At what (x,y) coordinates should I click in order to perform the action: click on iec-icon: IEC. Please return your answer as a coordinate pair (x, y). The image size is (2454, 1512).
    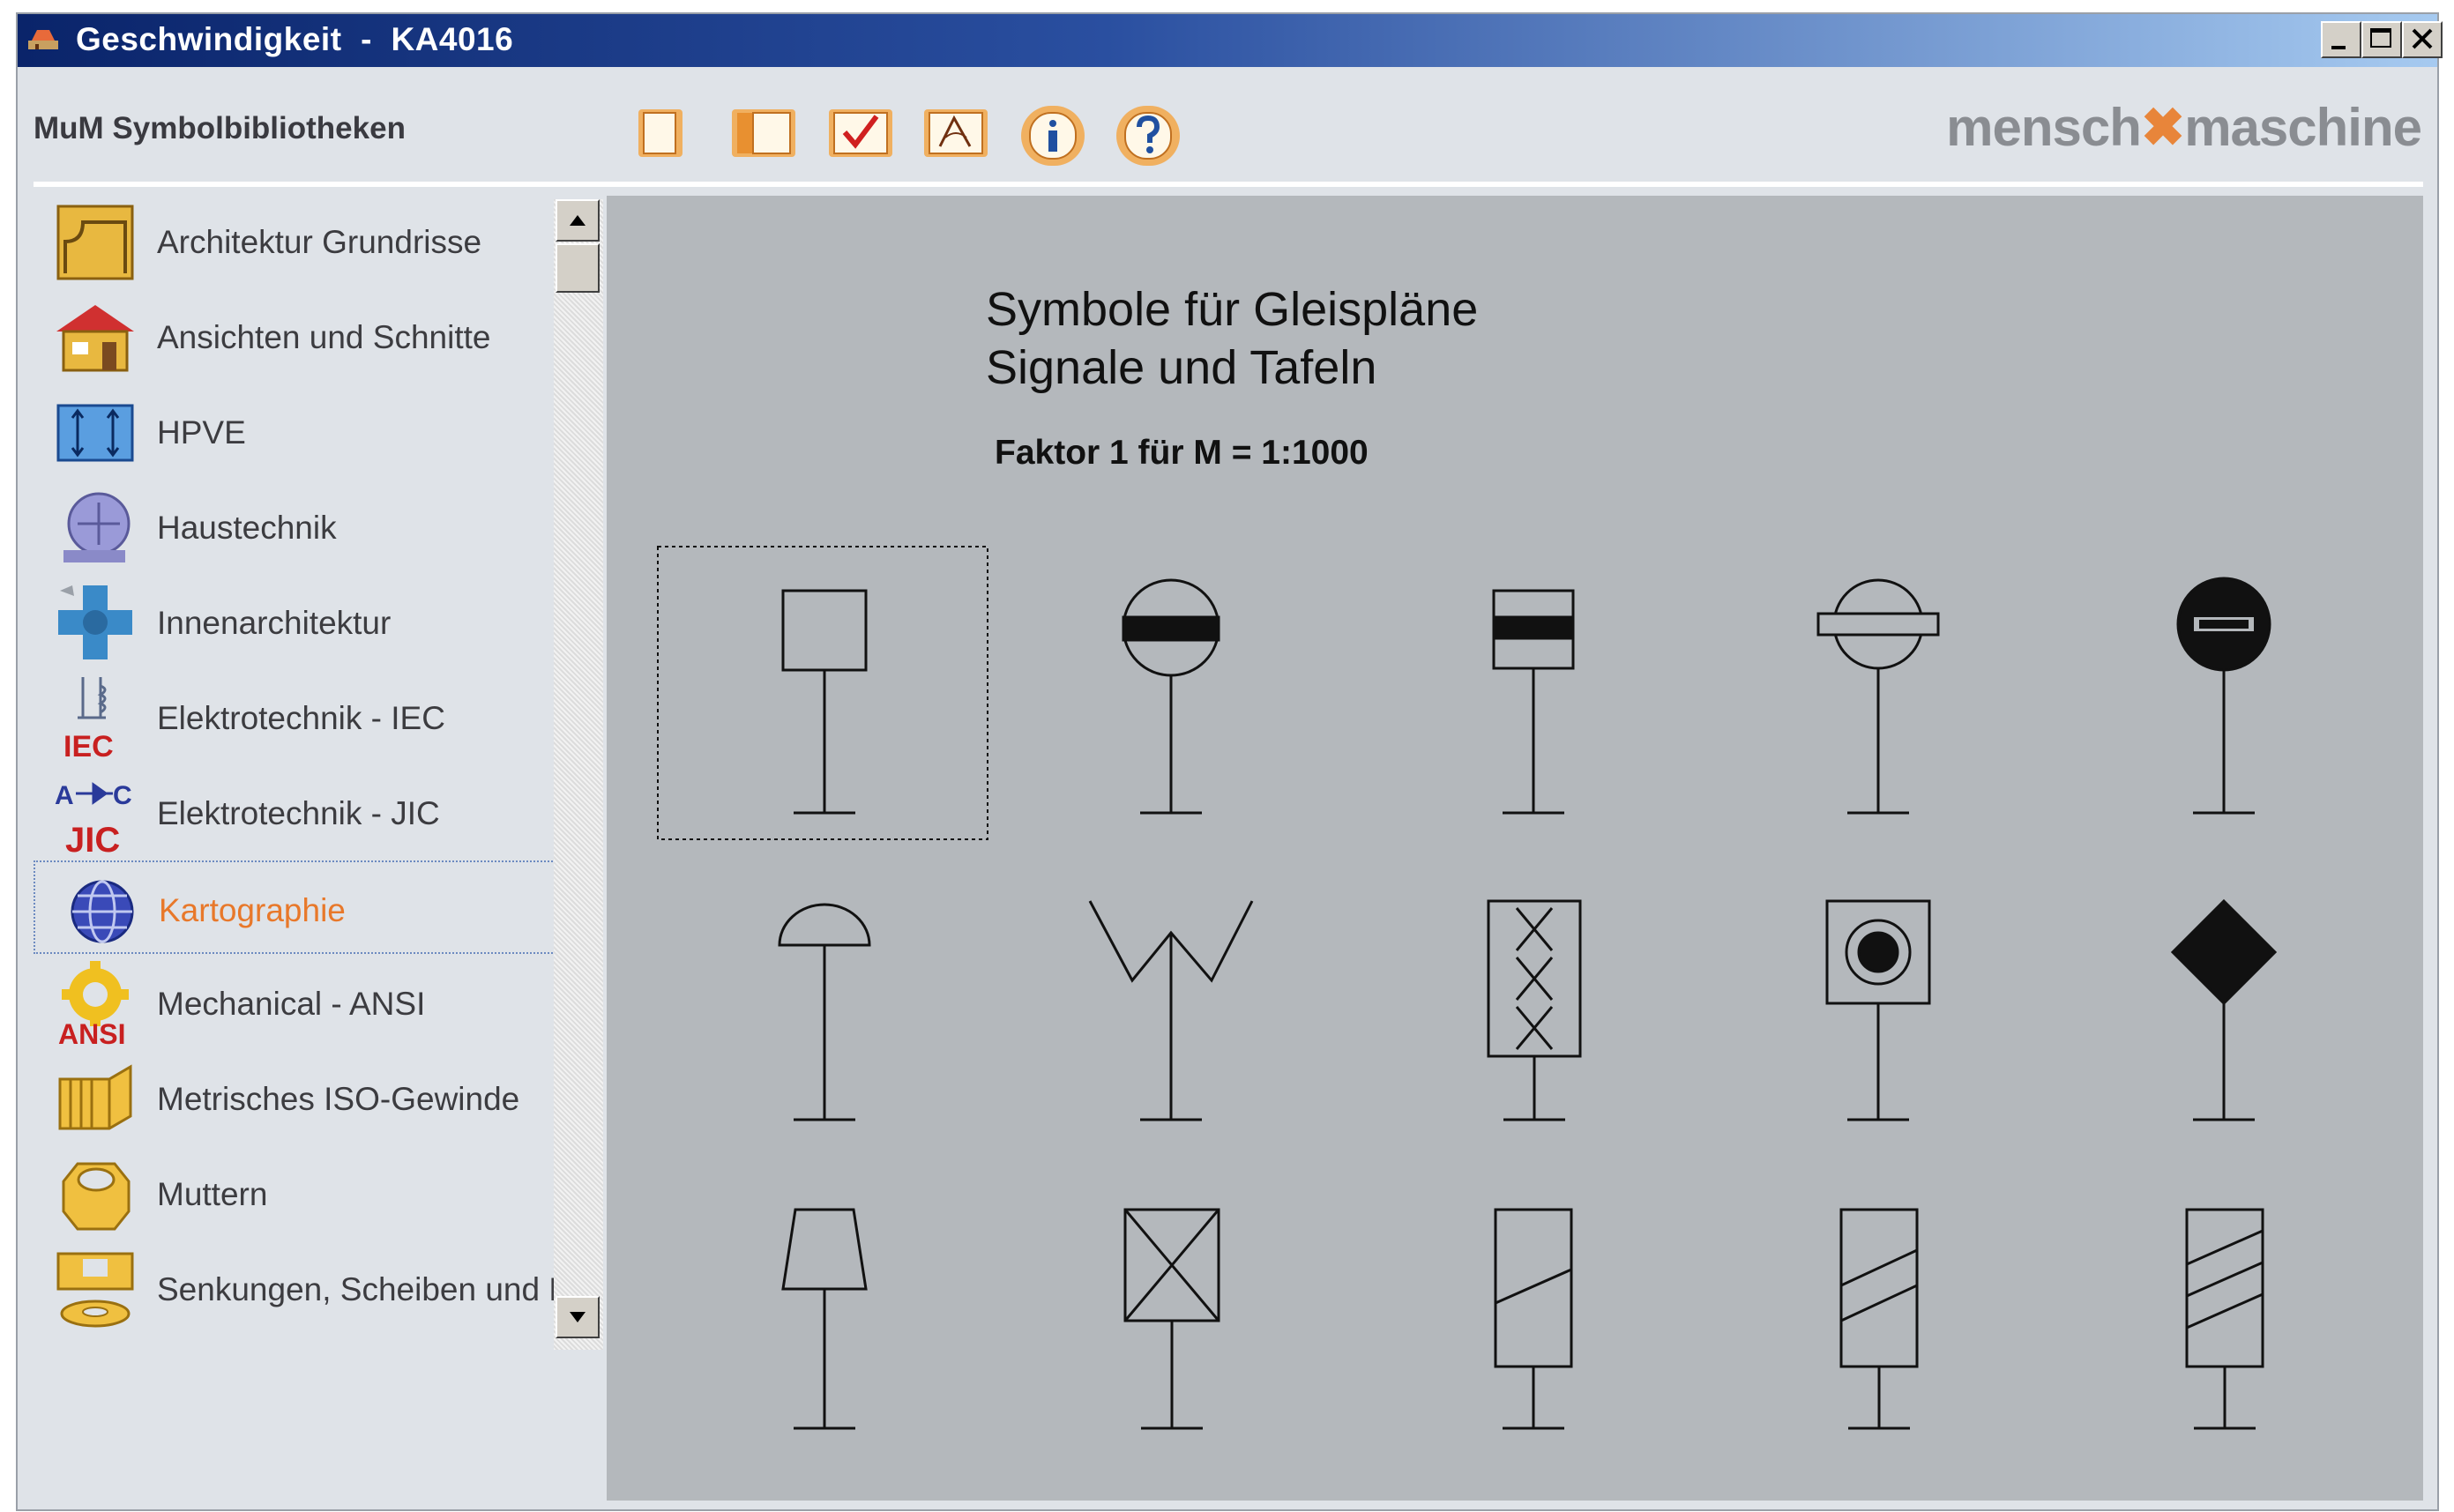
    Looking at the image, I should click on (88, 719).